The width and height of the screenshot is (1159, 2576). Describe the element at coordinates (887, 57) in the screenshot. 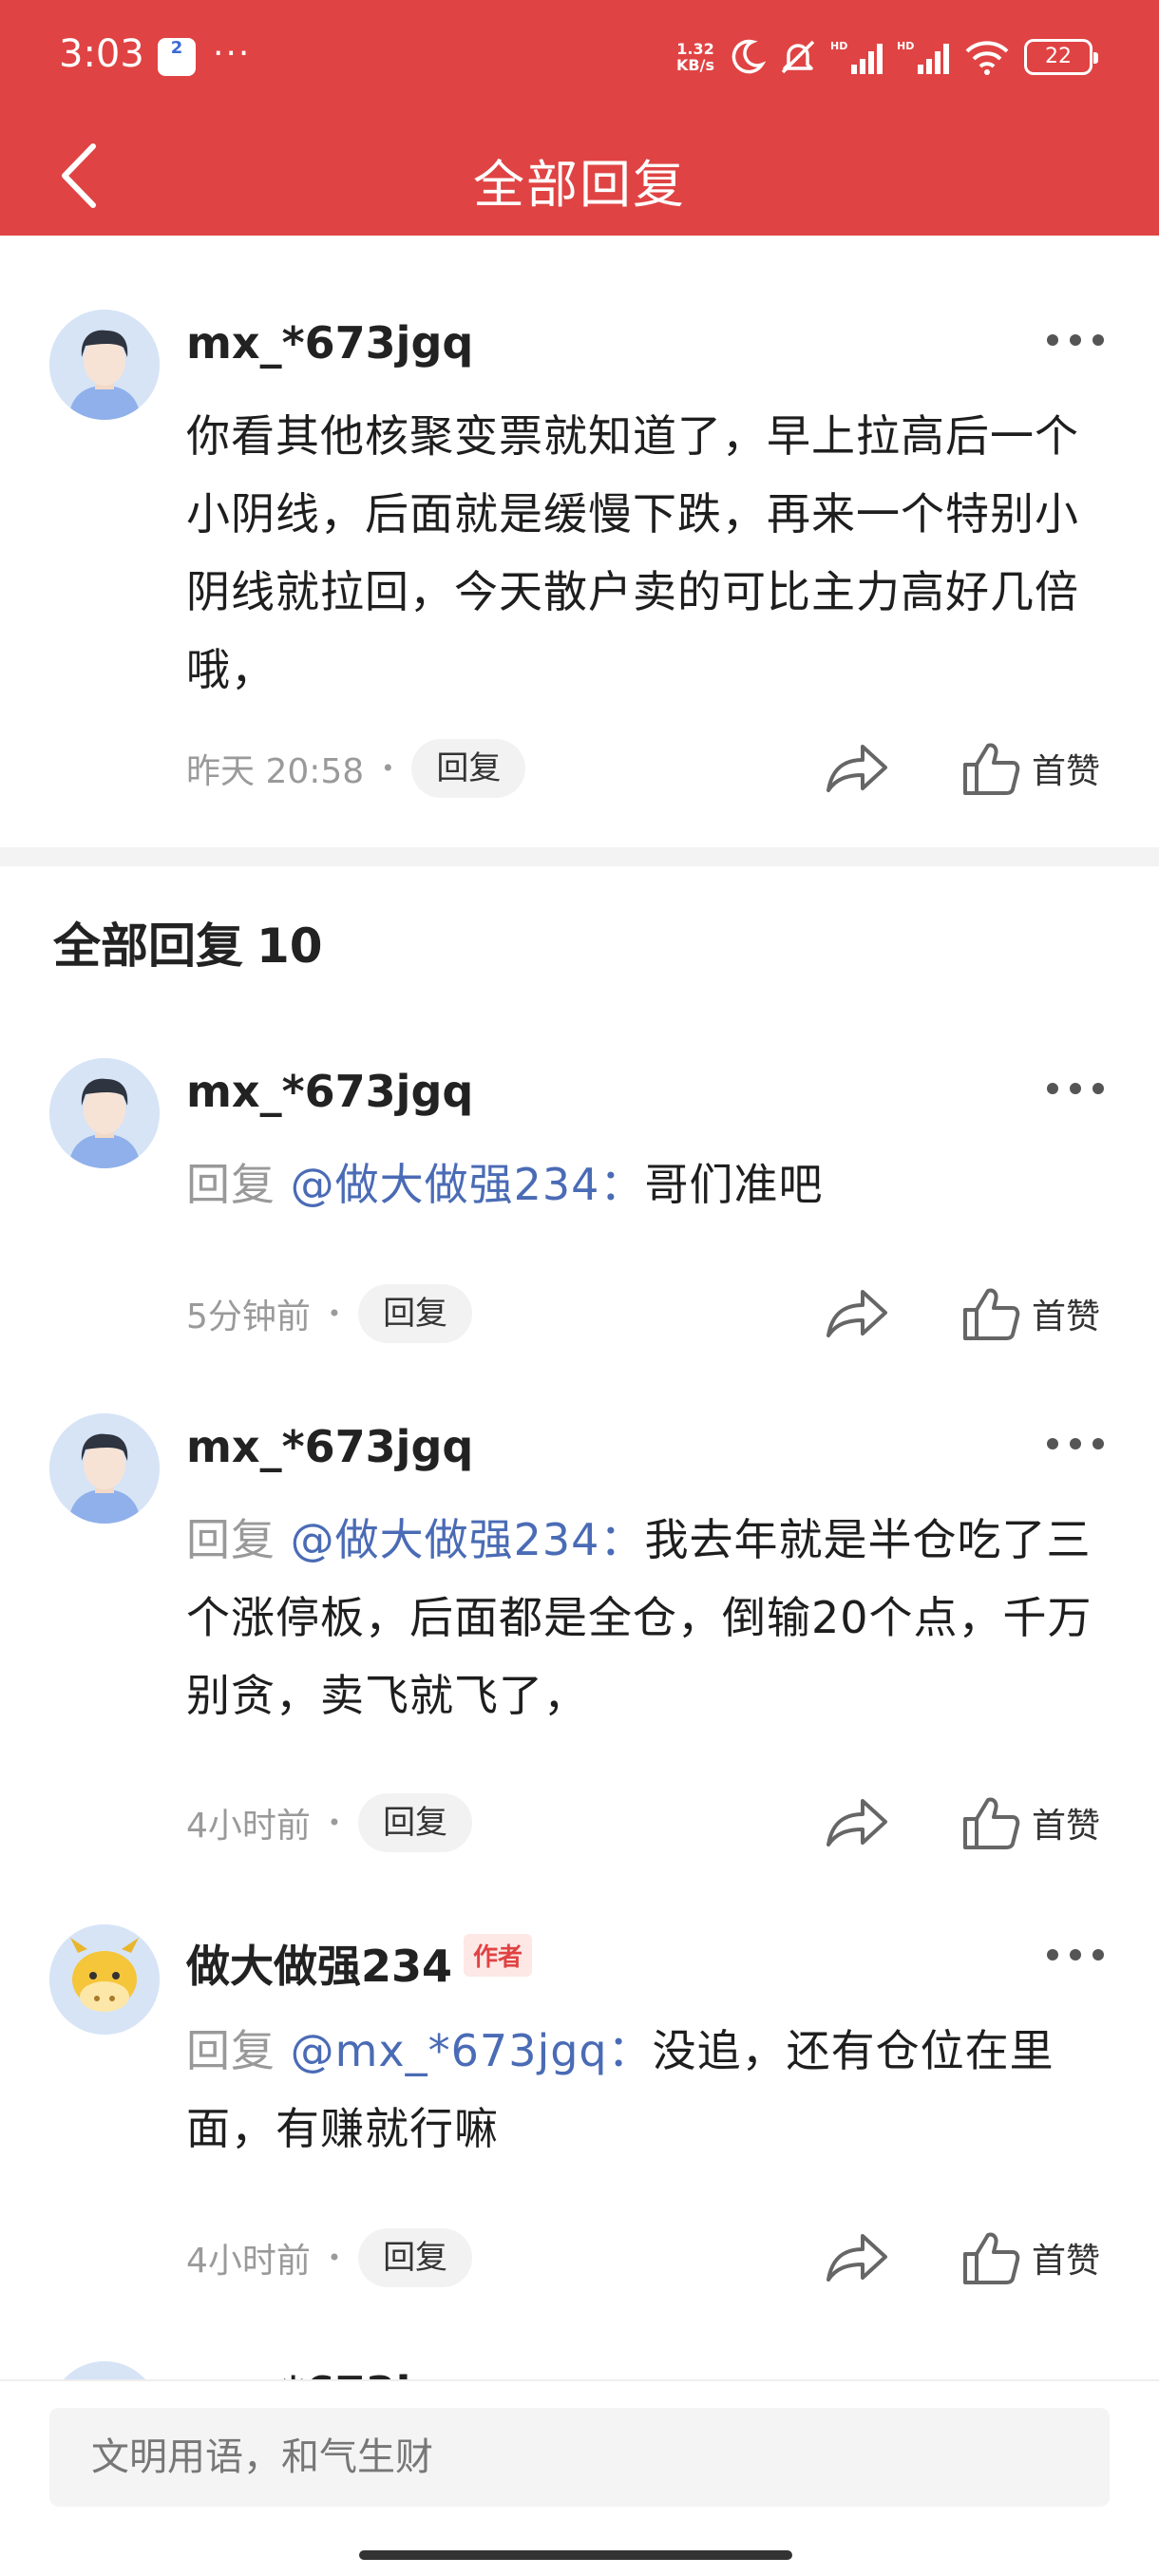

I see `status-icons: 1.32 KB/s HD HD 22` at that location.